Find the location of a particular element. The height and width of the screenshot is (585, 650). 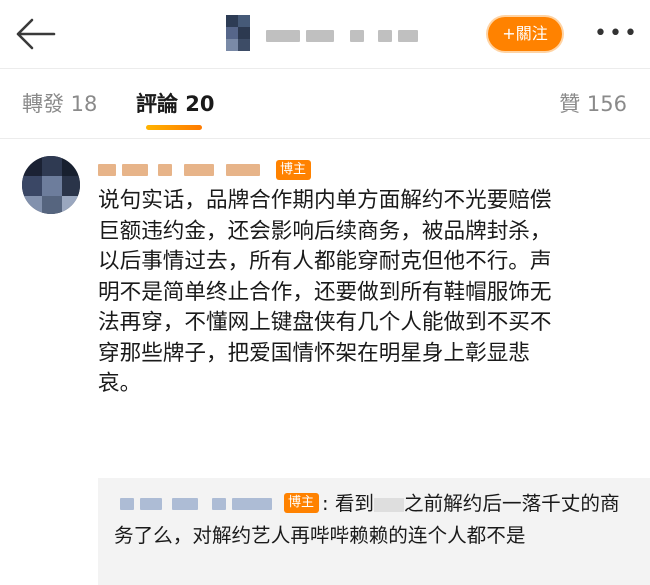

top-bar: +關注 ••• is located at coordinates (325, 35).